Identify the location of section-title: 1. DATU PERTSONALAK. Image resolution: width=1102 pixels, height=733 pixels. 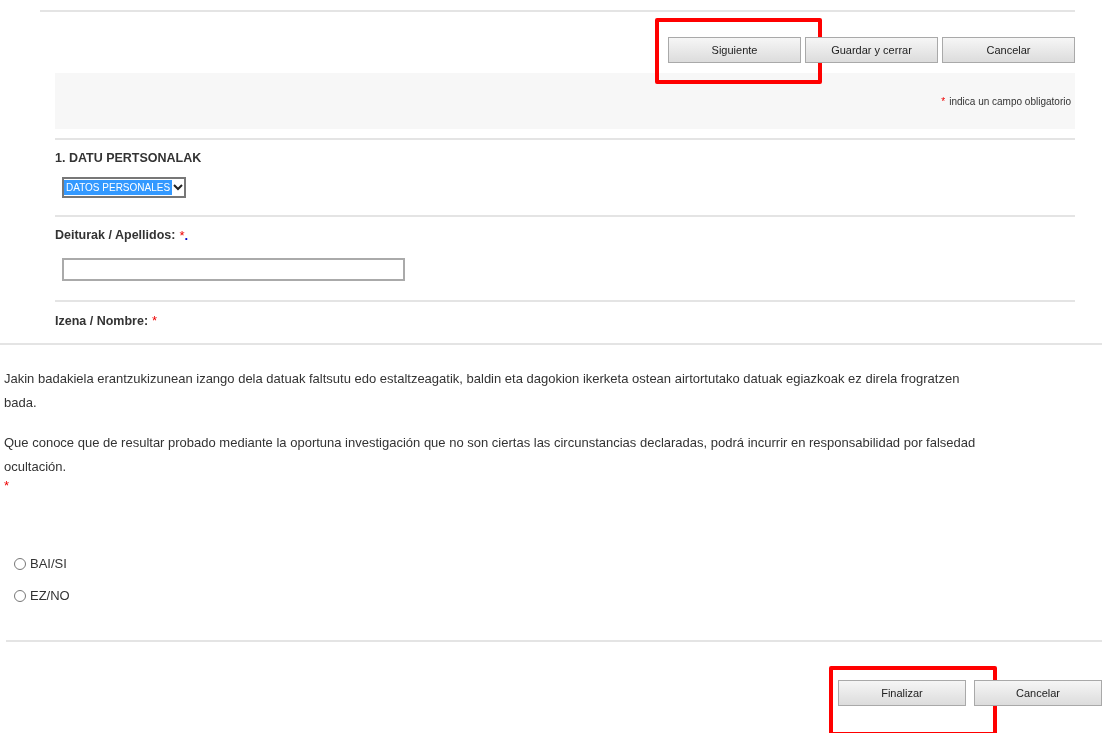
(129, 158).